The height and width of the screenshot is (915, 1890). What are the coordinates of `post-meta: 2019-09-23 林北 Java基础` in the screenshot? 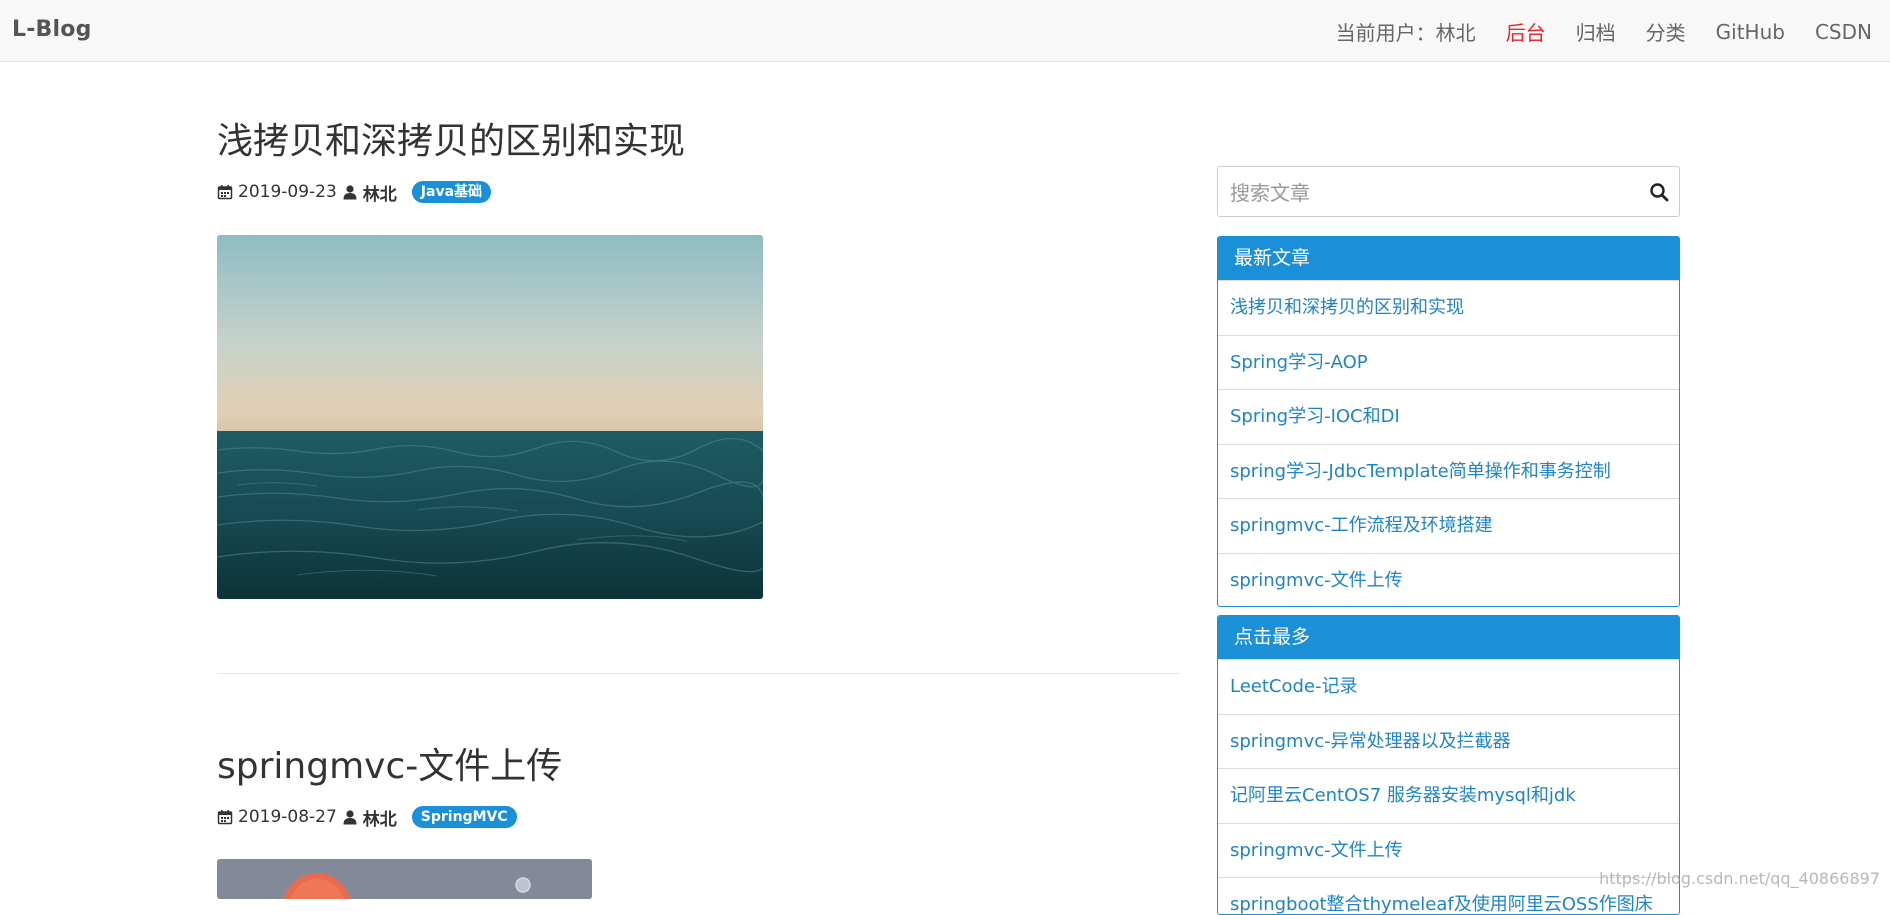 It's located at (698, 192).